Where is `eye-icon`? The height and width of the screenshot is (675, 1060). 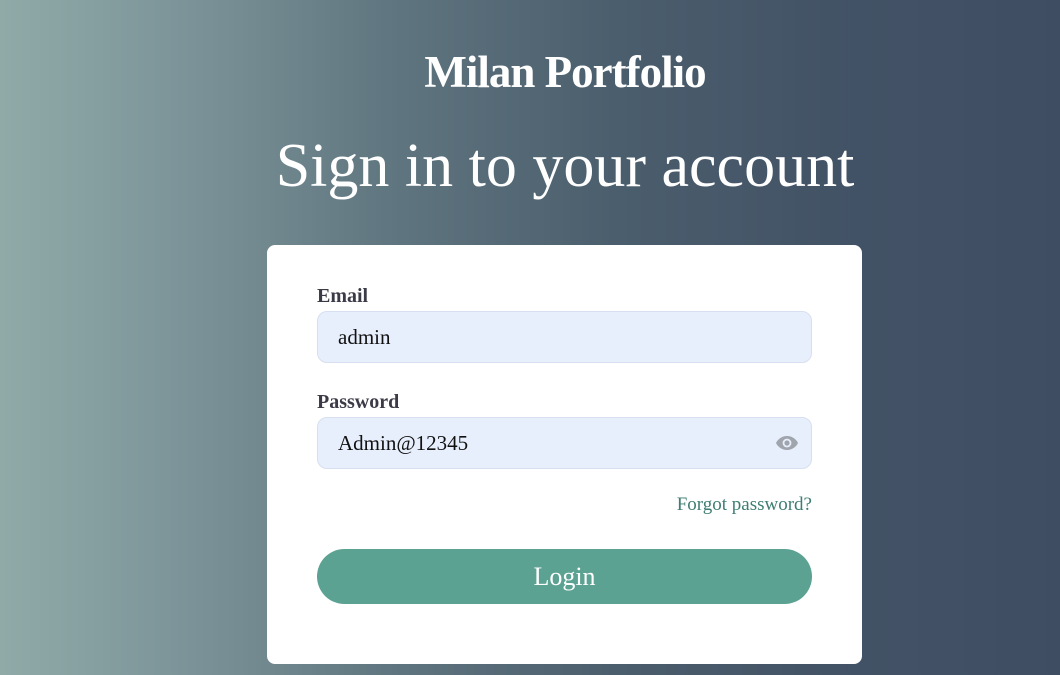
eye-icon is located at coordinates (787, 443).